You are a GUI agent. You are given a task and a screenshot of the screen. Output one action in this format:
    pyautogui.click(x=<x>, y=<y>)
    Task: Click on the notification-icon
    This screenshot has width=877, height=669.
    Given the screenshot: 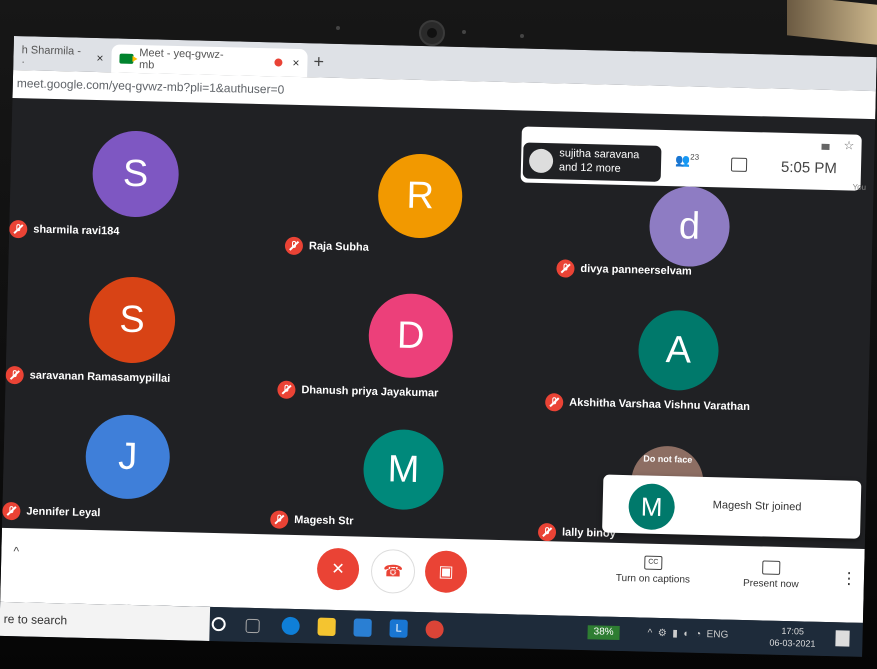 What is the action you would take?
    pyautogui.click(x=842, y=638)
    